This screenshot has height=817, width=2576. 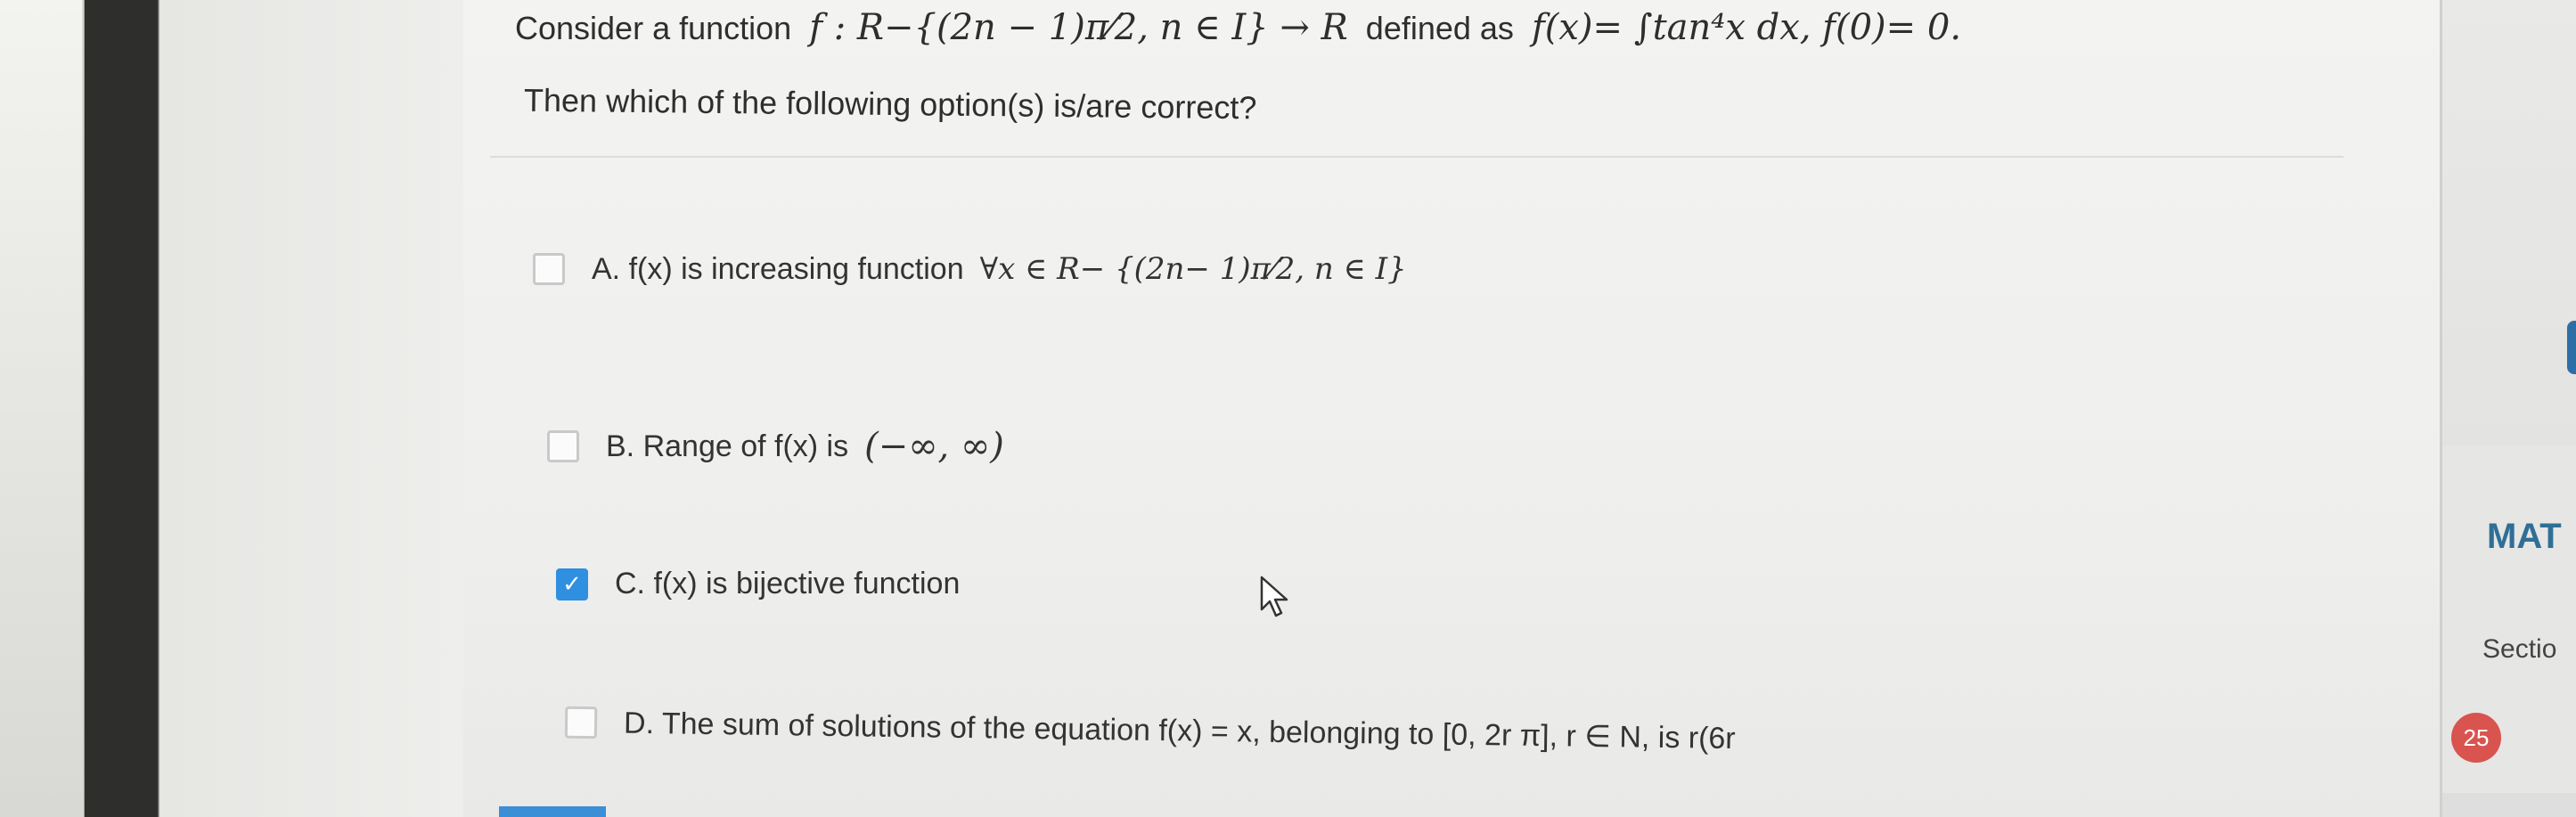 What do you see at coordinates (2571, 347) in the screenshot?
I see `side-panel-tab-edge` at bounding box center [2571, 347].